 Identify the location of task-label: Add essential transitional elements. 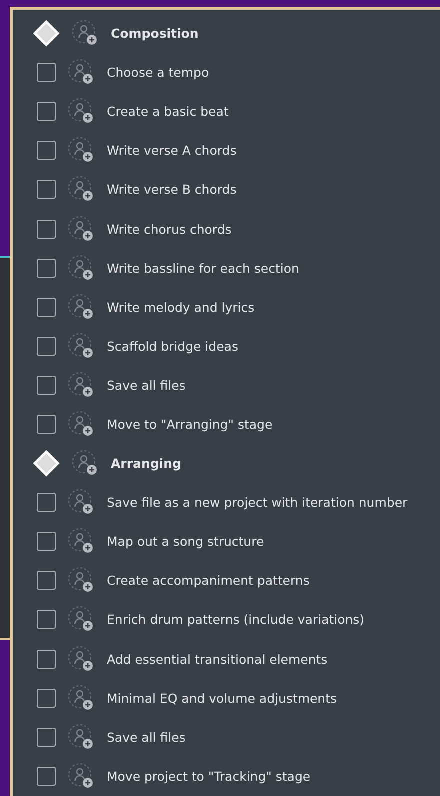
(217, 659).